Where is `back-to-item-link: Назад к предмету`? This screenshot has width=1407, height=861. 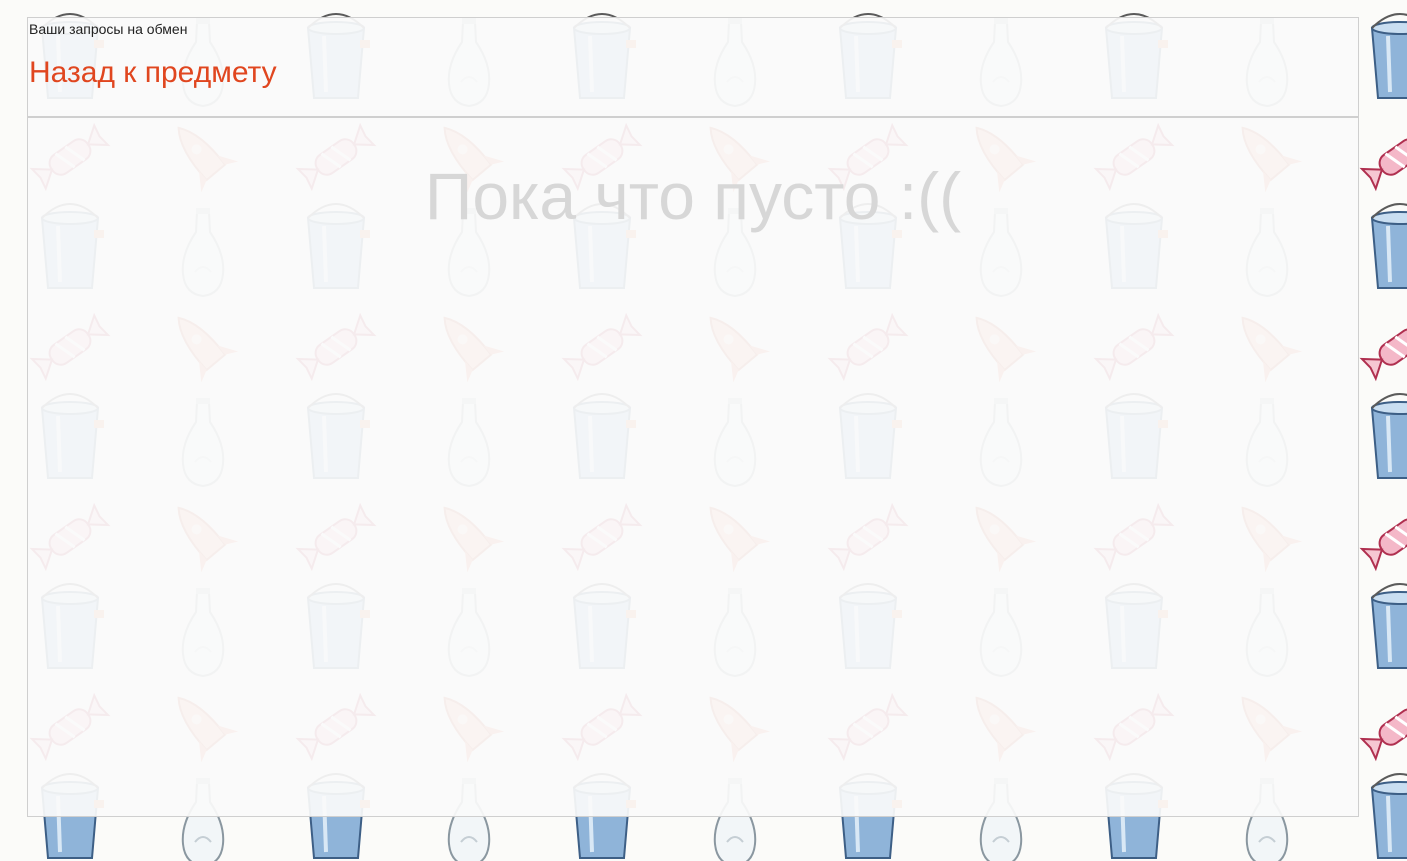
back-to-item-link: Назад к предмету is located at coordinates (153, 73).